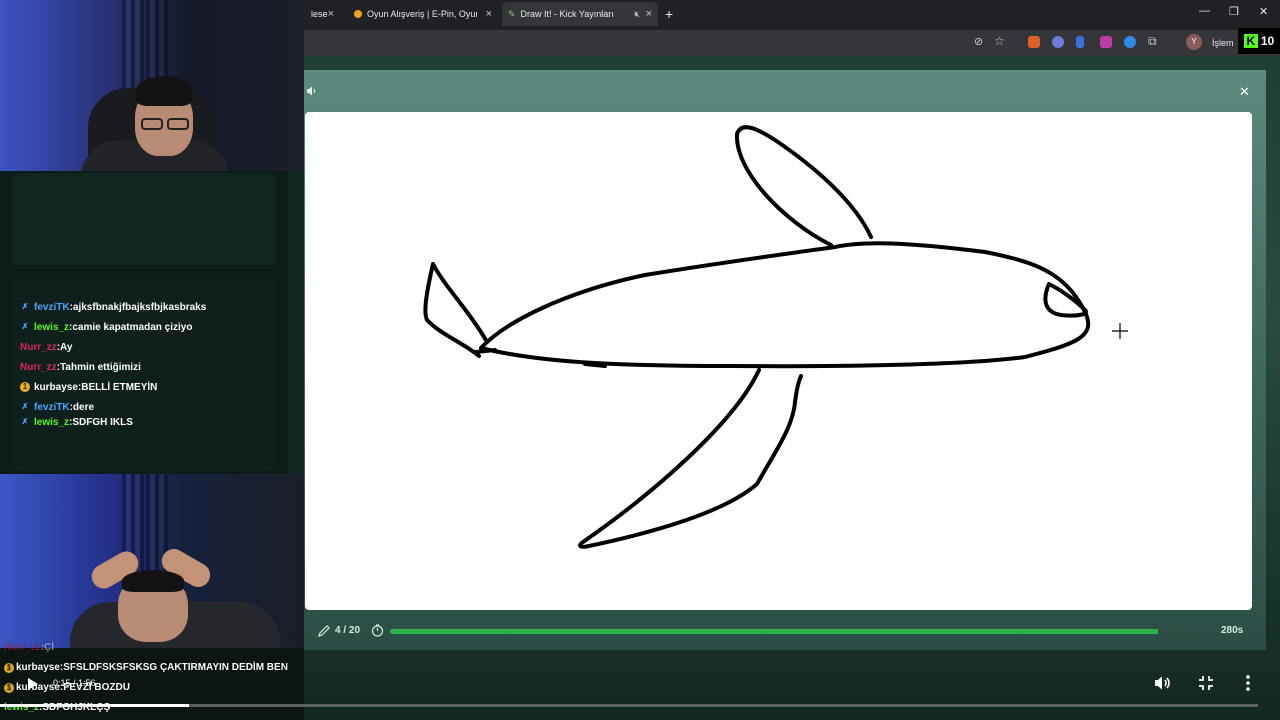 The width and height of the screenshot is (1280, 720). I want to click on tab-muted-icon: 🔇︎, so click(637, 14).